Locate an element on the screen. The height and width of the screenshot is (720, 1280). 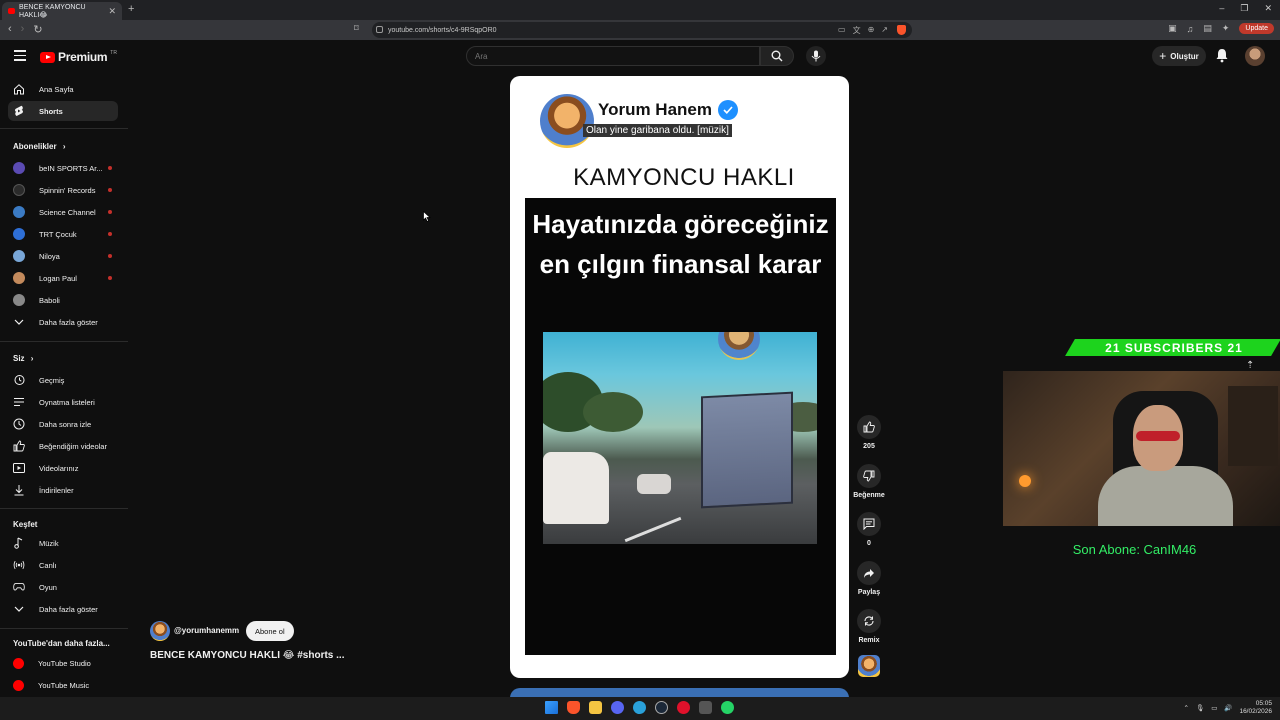
windows-start-icon is located at coordinates (551, 707).